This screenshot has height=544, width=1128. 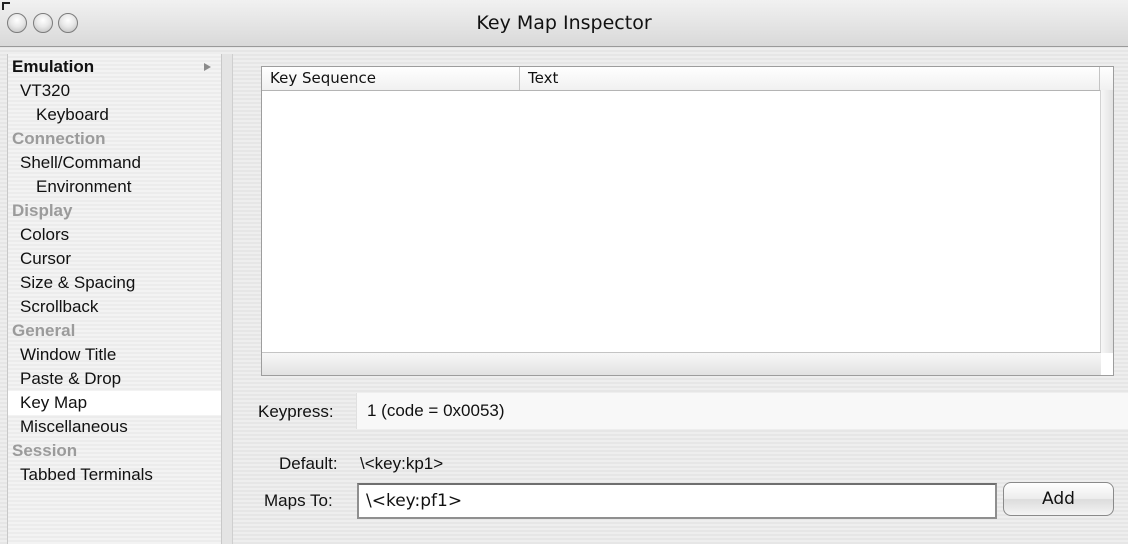 What do you see at coordinates (59, 306) in the screenshot?
I see `sidebar-item-label: Scrollback` at bounding box center [59, 306].